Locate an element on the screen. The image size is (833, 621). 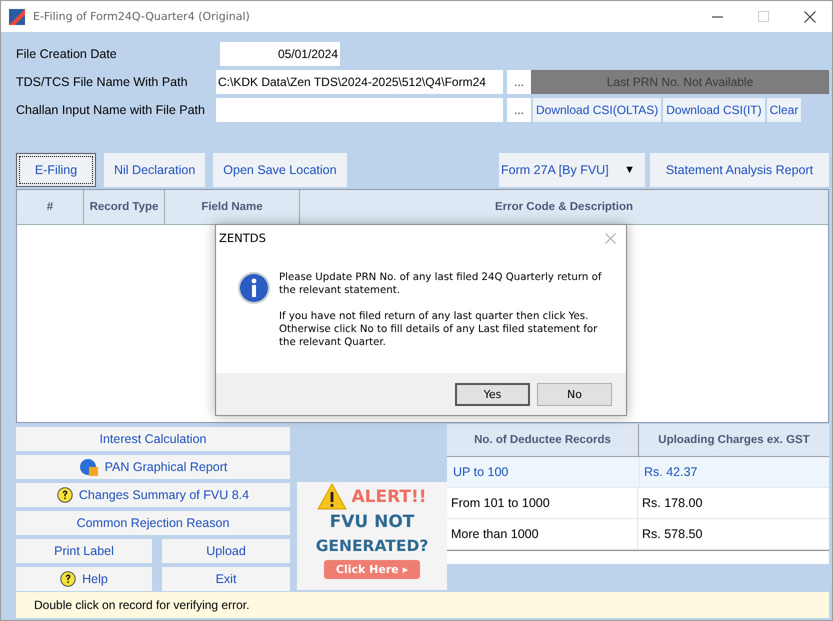
tool-button: Changes Summary of FVU 8.4 is located at coordinates (153, 495).